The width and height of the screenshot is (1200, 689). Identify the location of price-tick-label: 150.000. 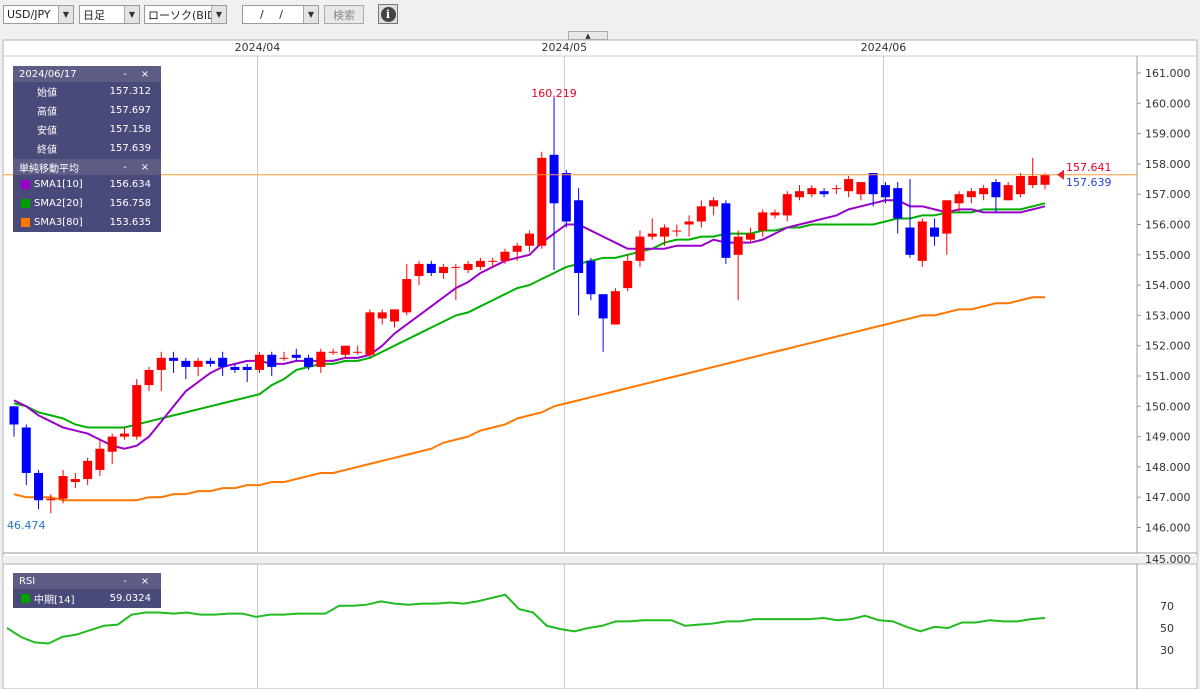
(1168, 406).